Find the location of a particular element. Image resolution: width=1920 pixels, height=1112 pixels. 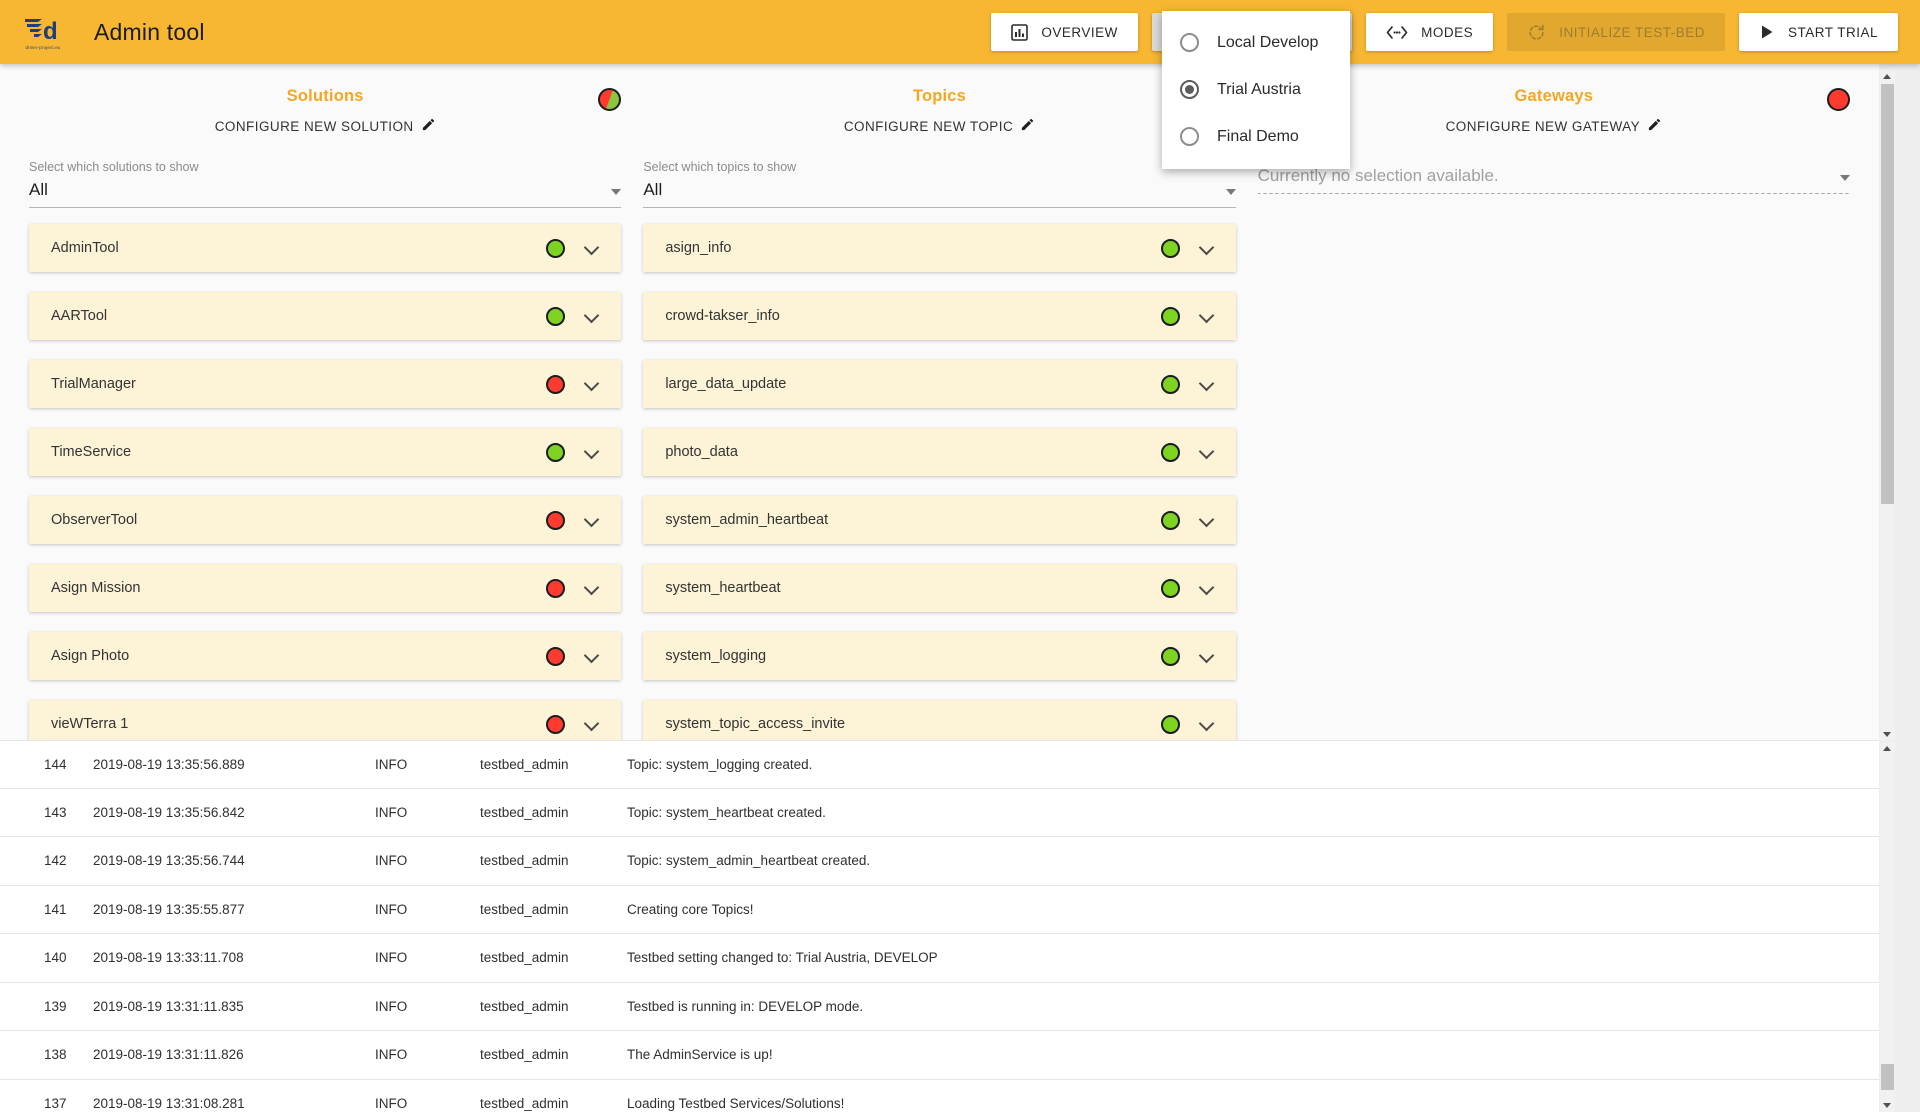

logo-caption: driver-project.eu is located at coordinates (43, 47).